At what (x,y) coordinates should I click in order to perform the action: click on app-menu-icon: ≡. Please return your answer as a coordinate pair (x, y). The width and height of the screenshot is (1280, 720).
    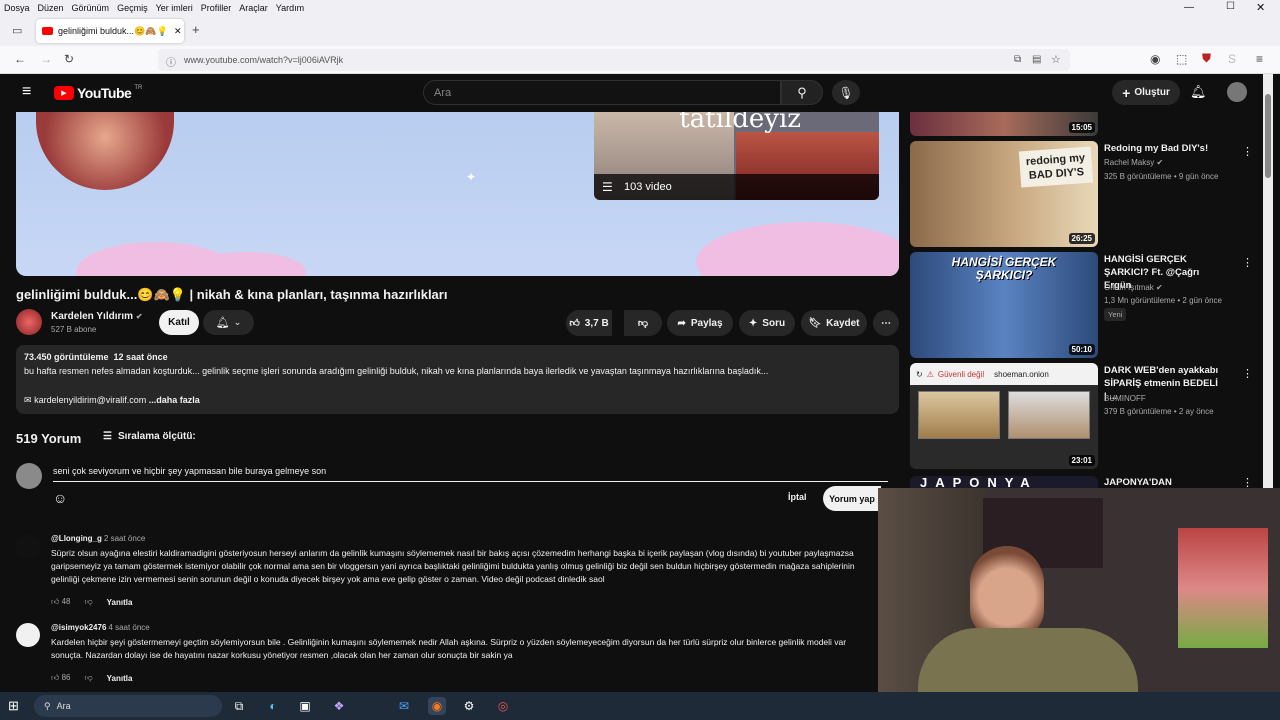
    Looking at the image, I should click on (1259, 59).